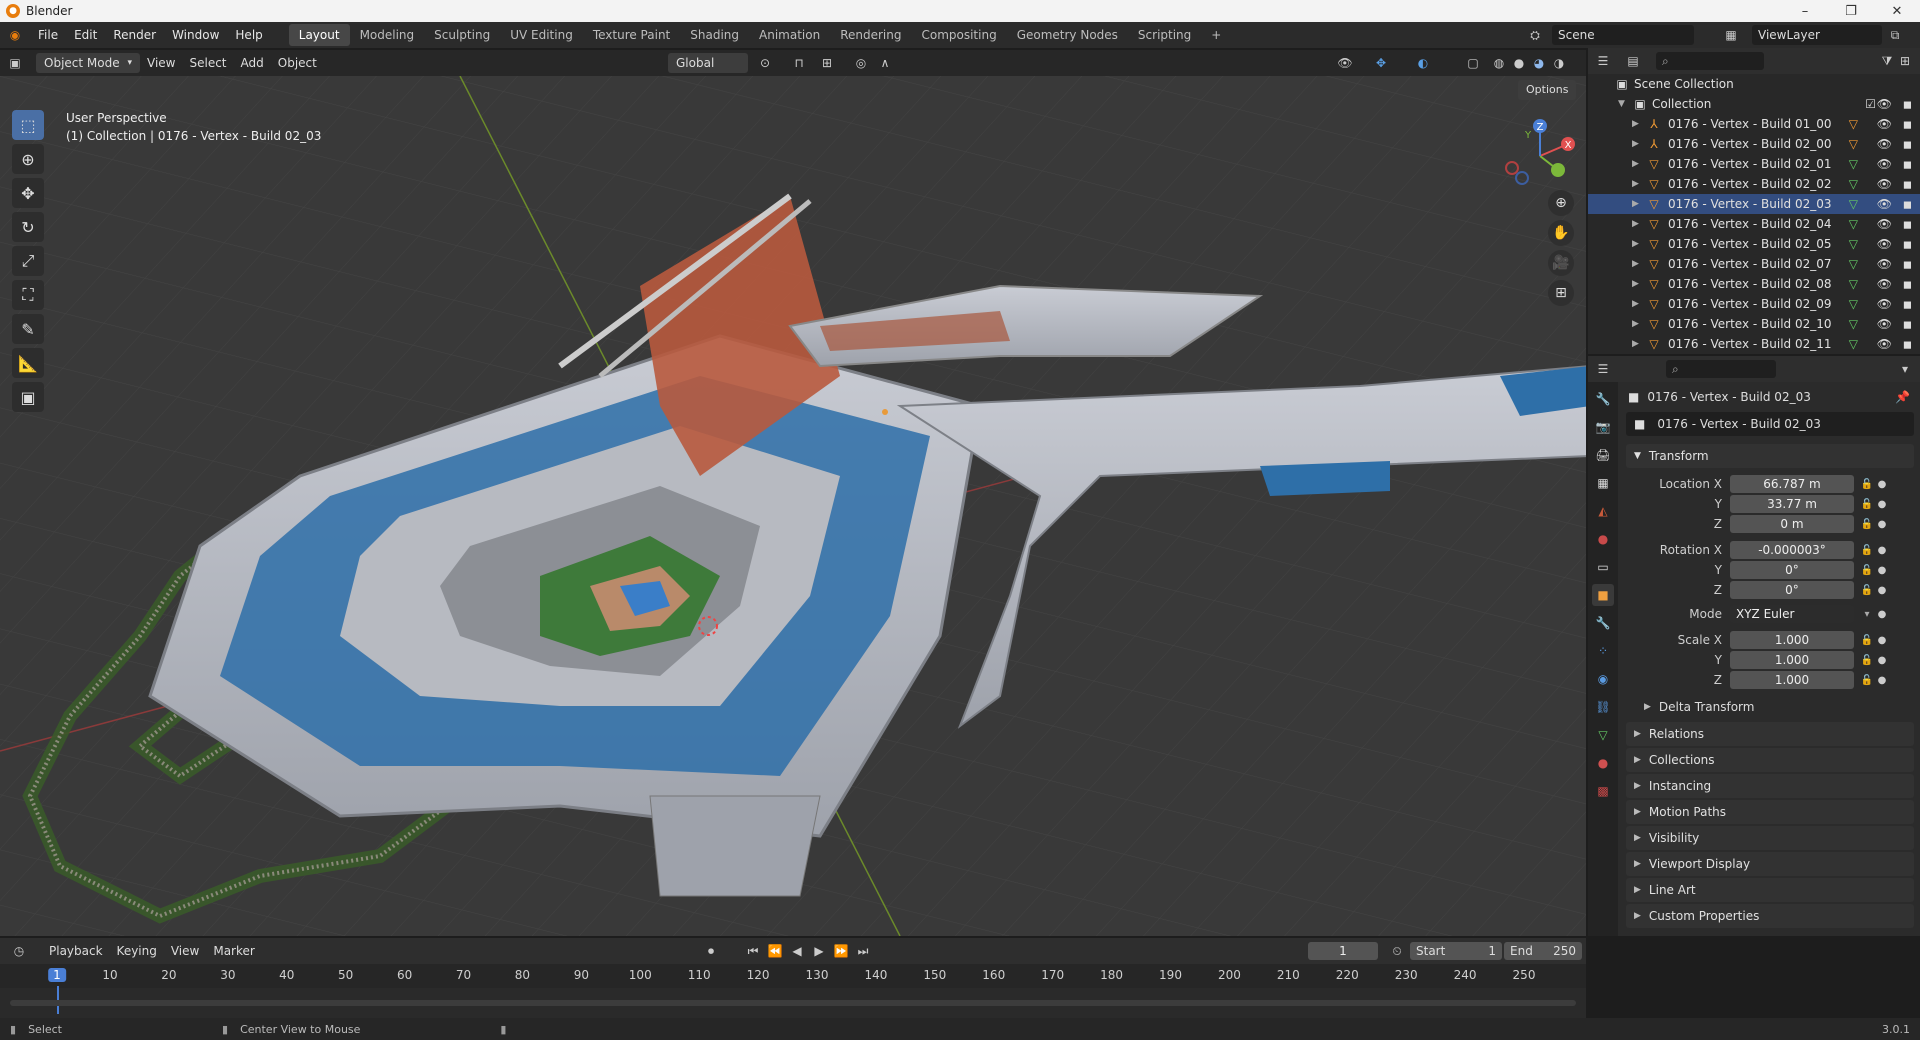 This screenshot has height=1040, width=1920. I want to click on wireframe-shading-icon: ◍, so click(1499, 63).